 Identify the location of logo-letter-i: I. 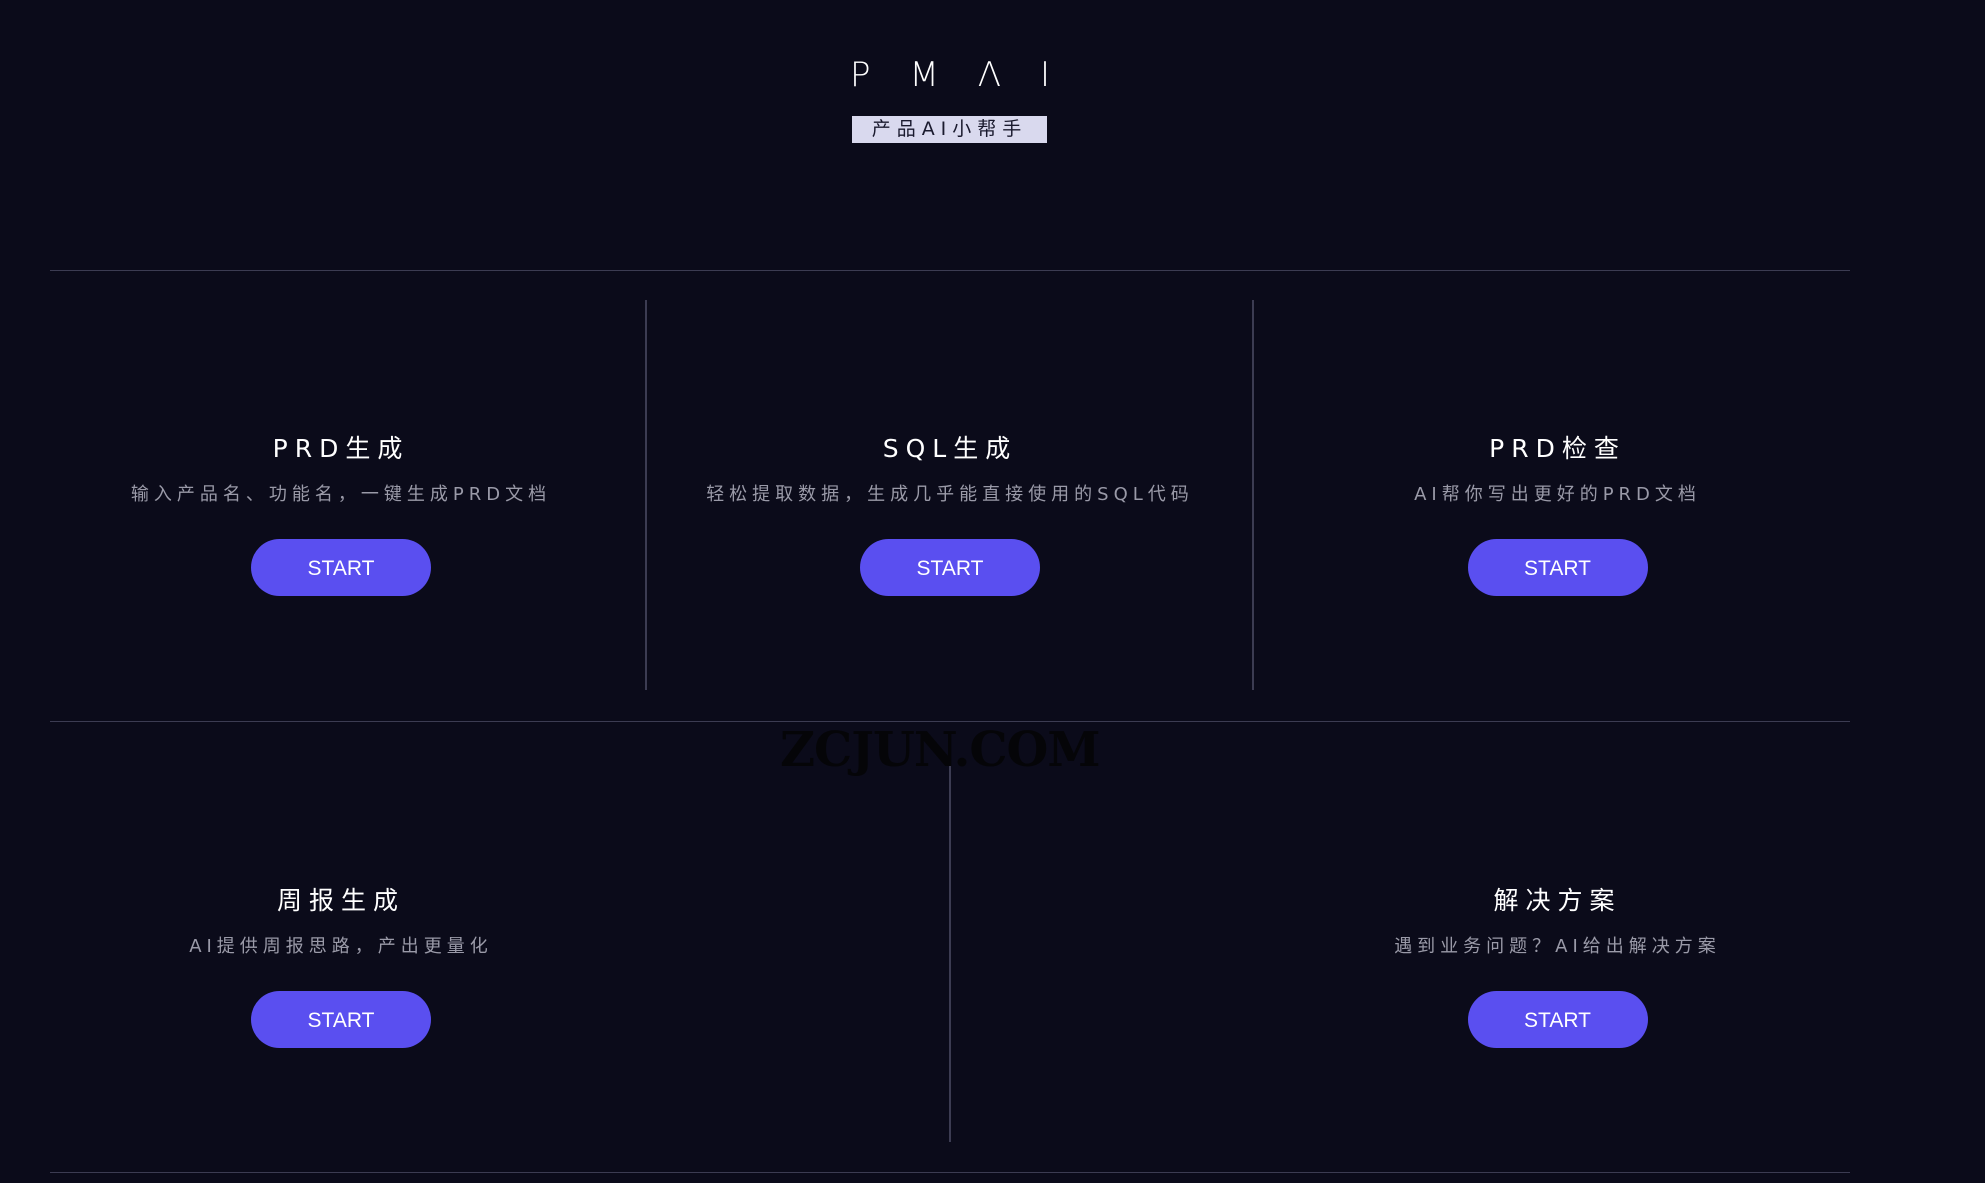
(1044, 75).